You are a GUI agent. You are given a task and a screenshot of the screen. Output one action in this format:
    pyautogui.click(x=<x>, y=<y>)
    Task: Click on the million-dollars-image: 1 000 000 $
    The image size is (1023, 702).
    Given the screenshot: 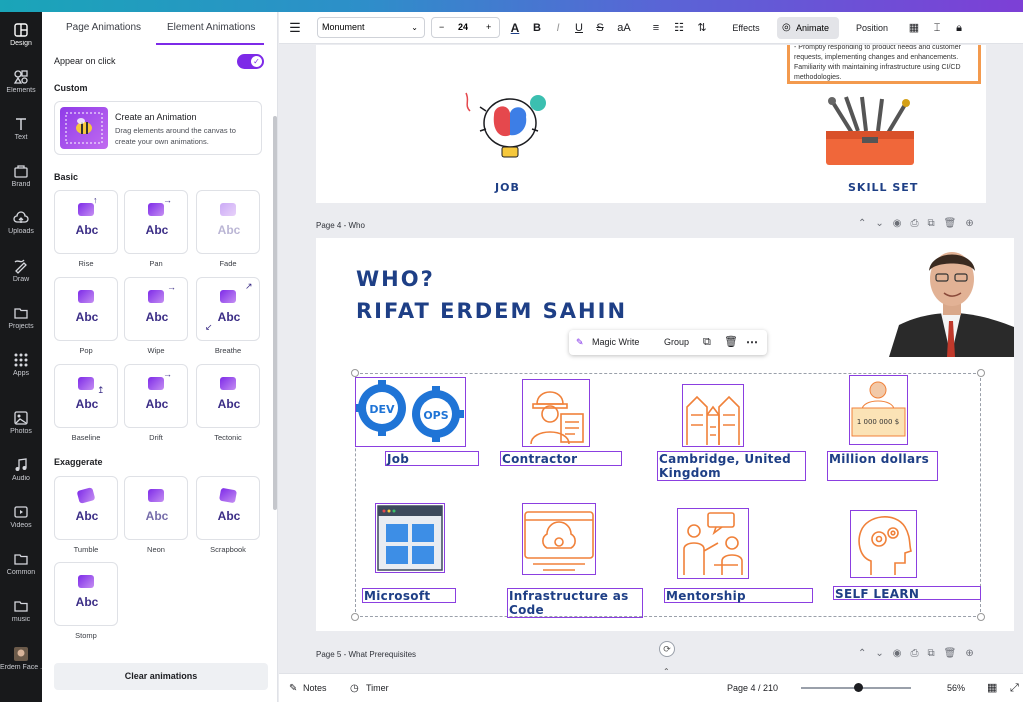 What is the action you would take?
    pyautogui.click(x=878, y=410)
    